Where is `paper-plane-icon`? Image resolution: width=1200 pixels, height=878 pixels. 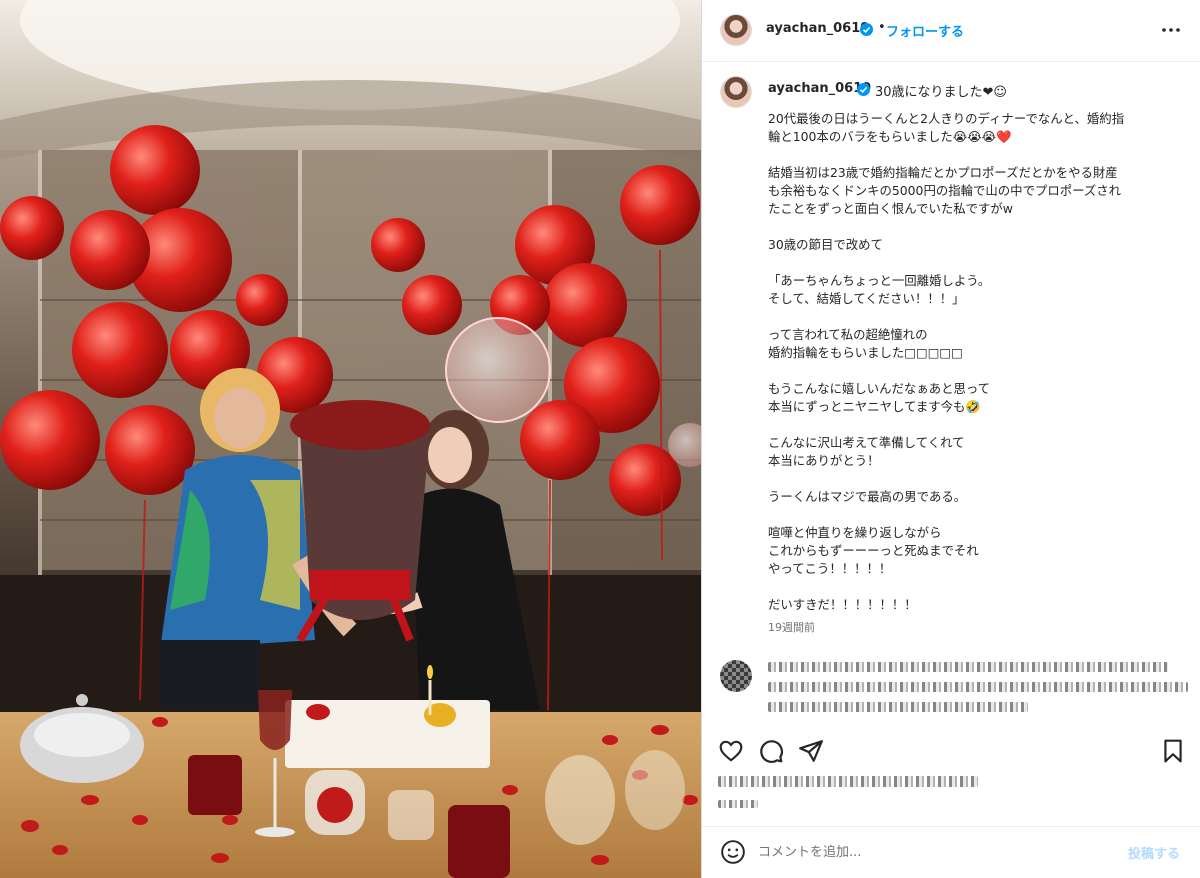 paper-plane-icon is located at coordinates (811, 751).